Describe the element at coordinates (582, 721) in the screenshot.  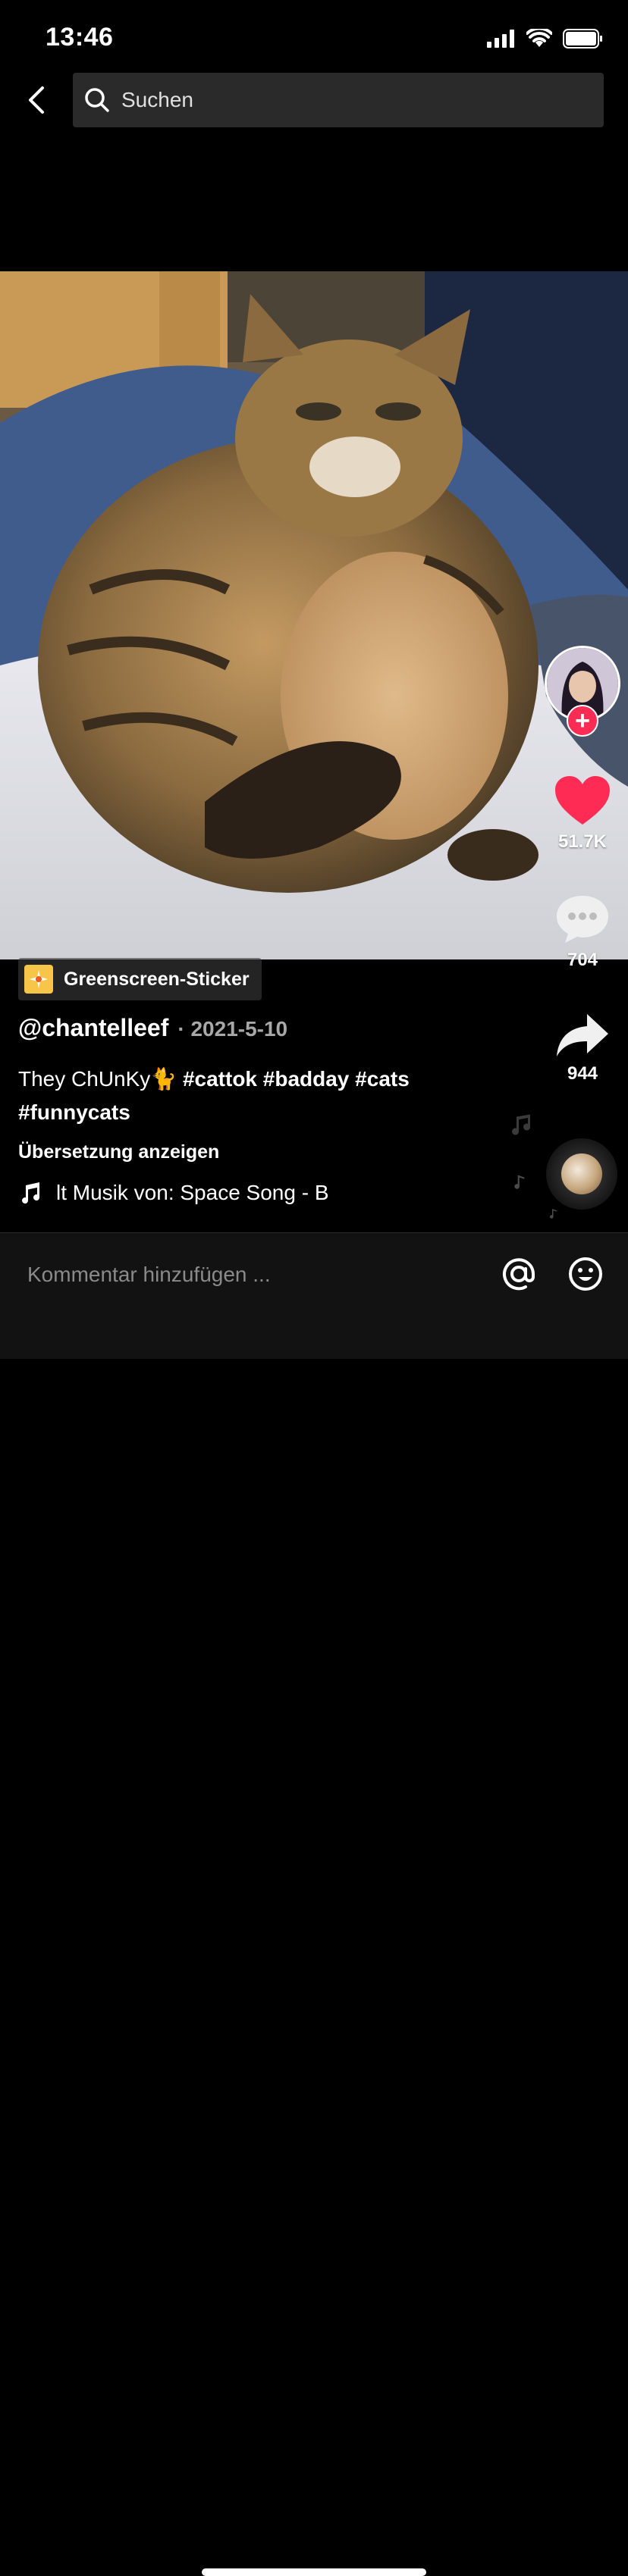
I see `follow-plus-button: +` at that location.